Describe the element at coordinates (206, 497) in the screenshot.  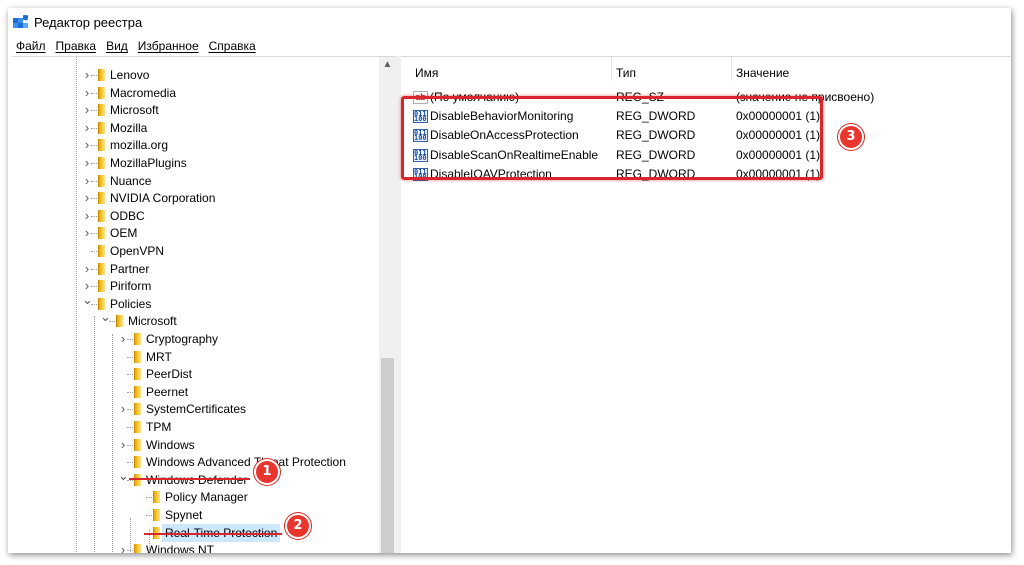
I see `tree-node-label: Policy Manager` at that location.